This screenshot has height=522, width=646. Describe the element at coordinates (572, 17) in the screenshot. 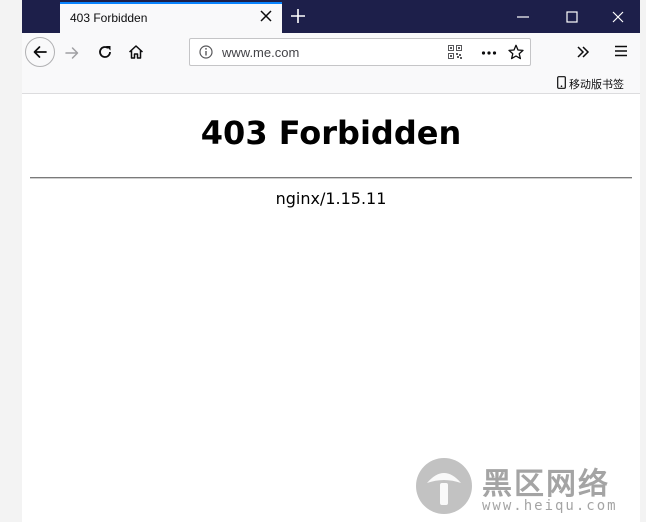

I see `maximize-icon` at that location.